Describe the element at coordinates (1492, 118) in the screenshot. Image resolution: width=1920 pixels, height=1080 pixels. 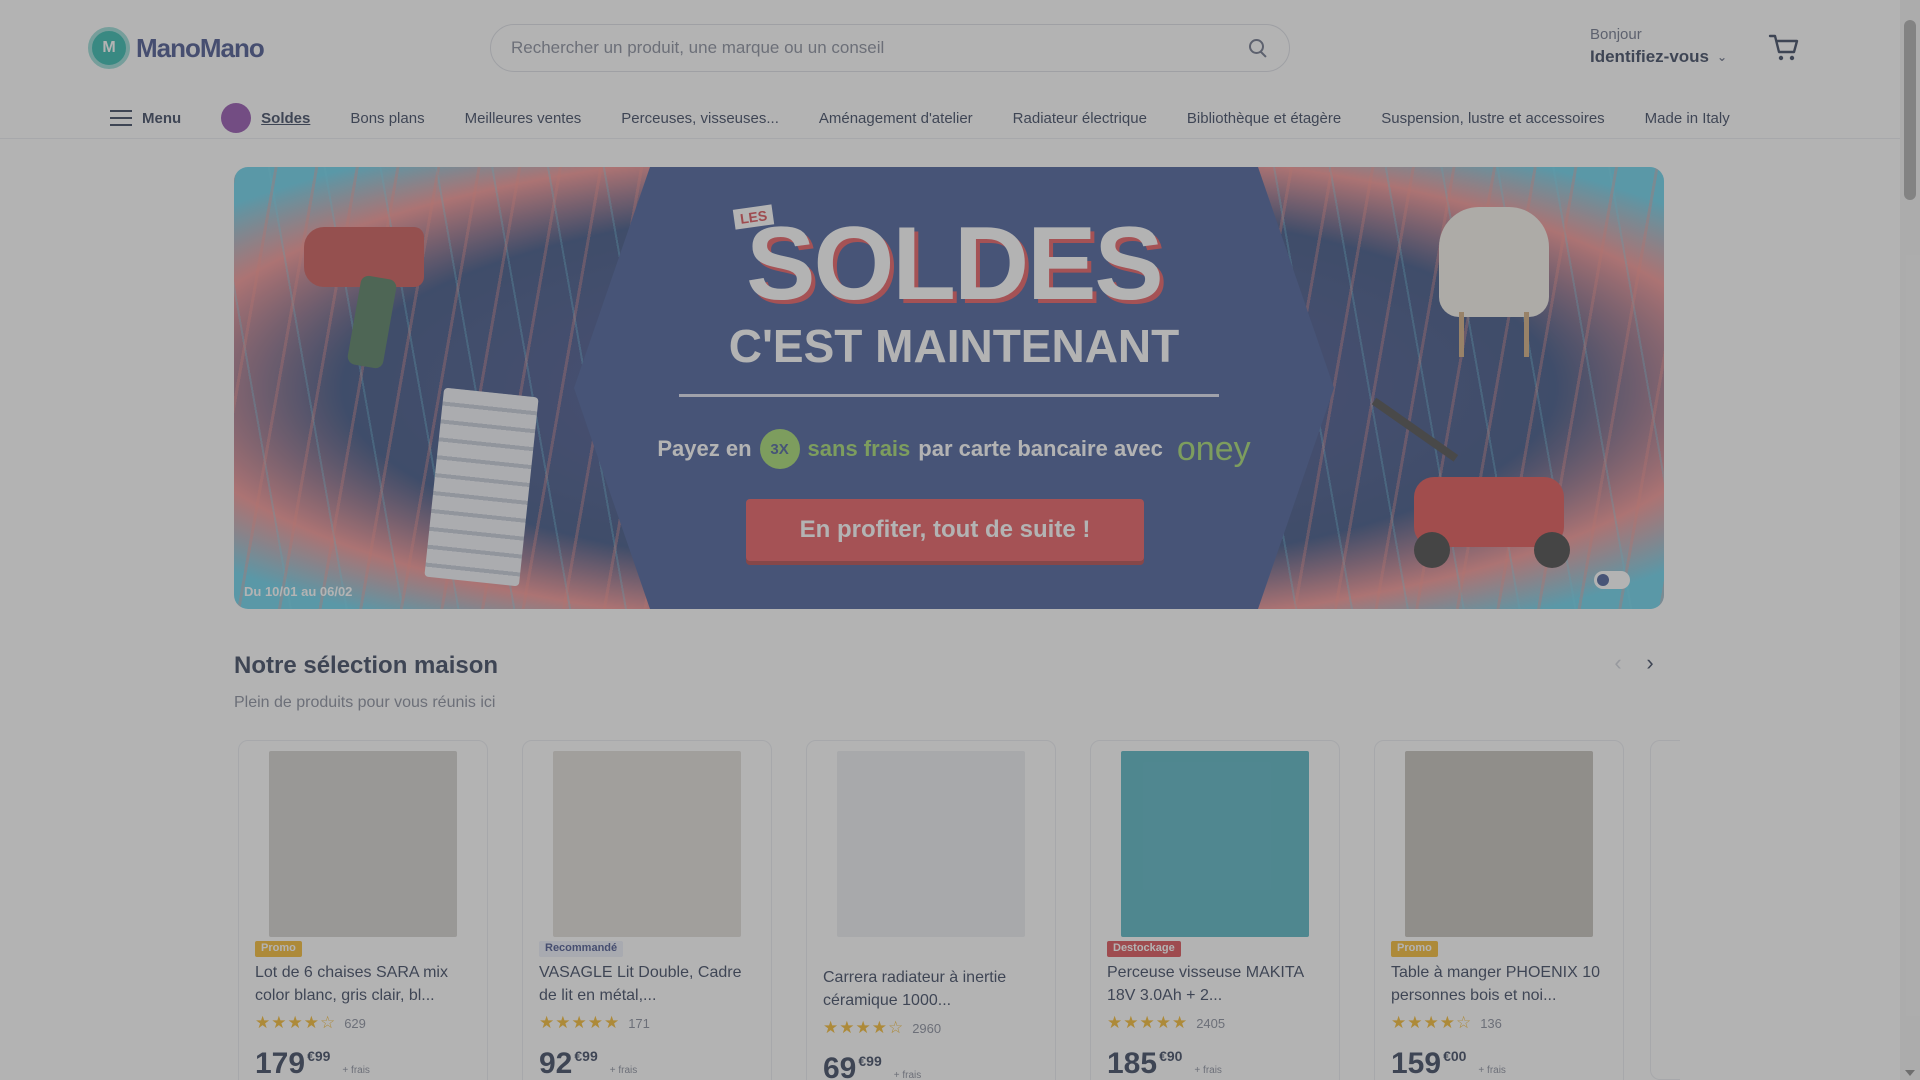
I see `nav-item-suspension: Suspension, lustre et accessoires` at that location.